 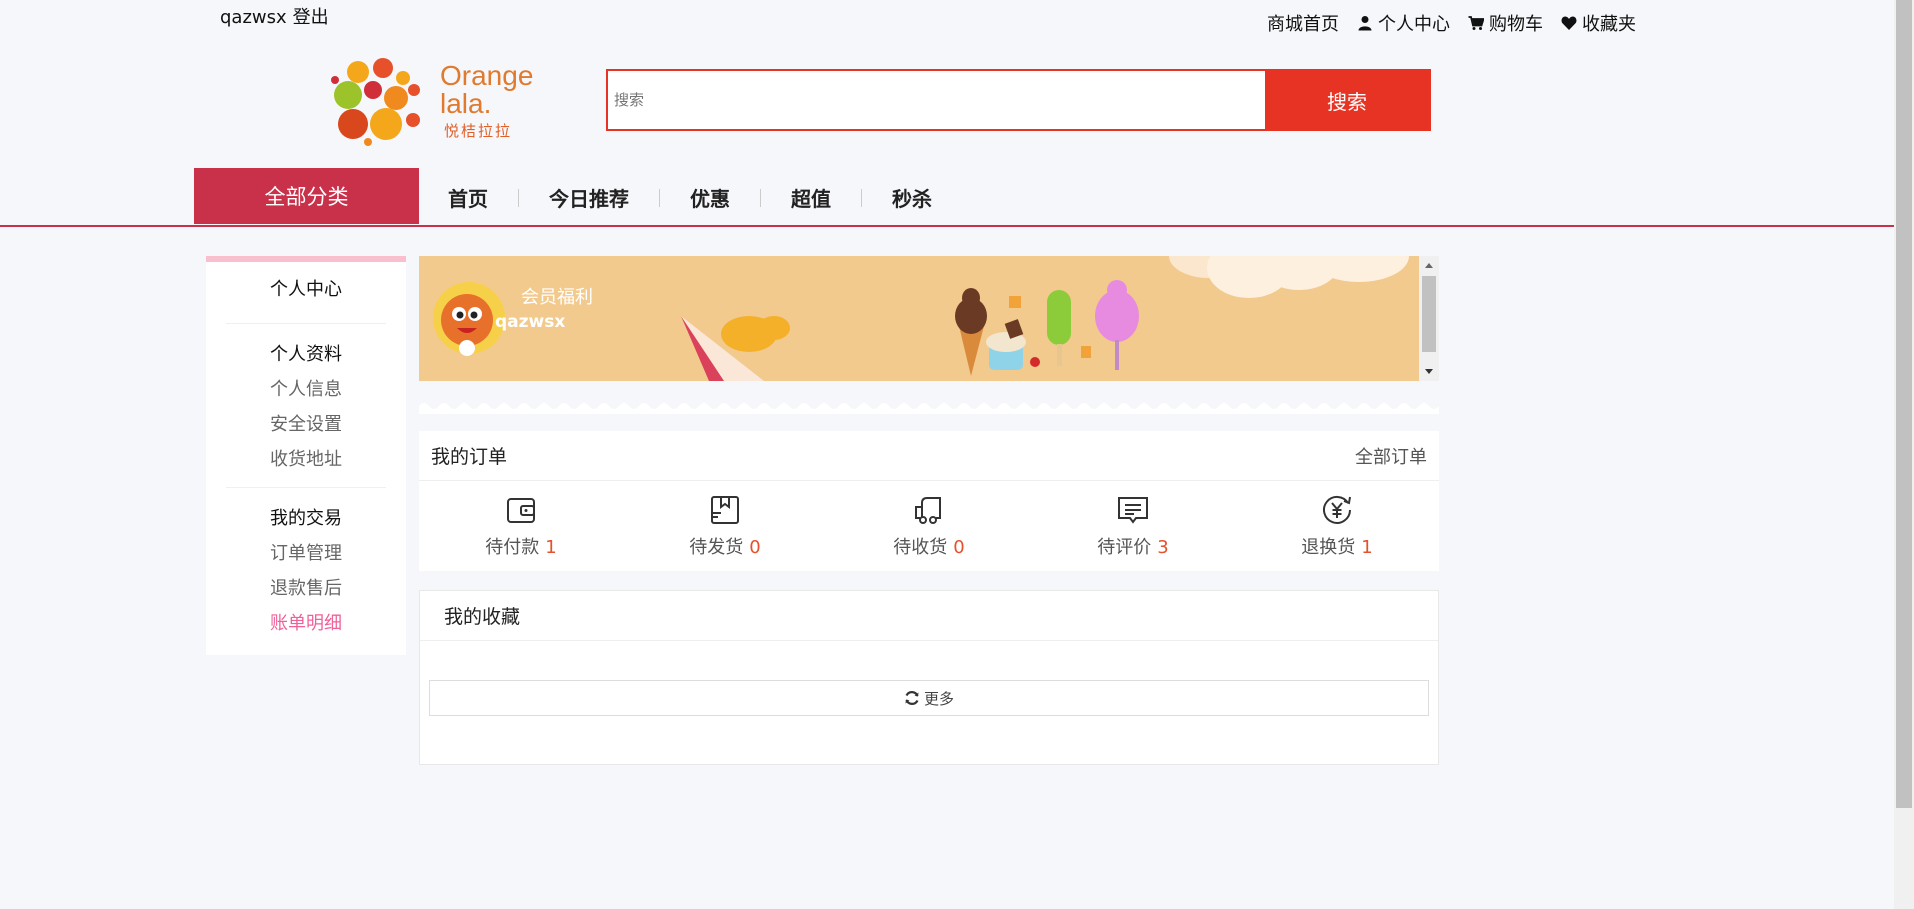 I want to click on order-status-label: 待收货 0, so click(x=928, y=546).